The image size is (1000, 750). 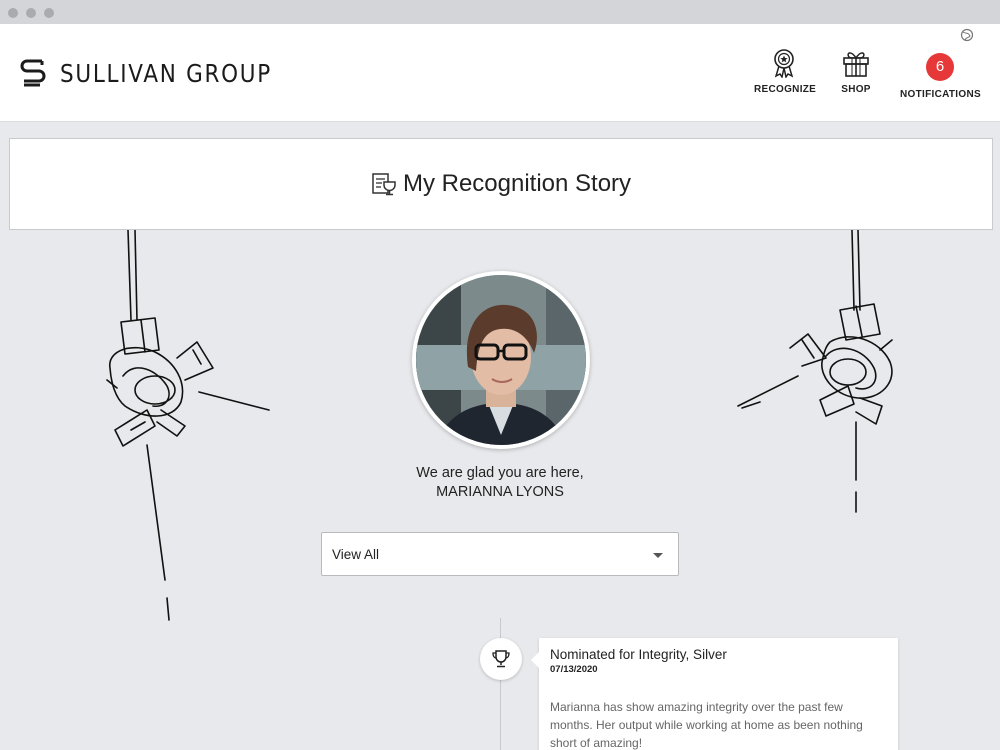 I want to click on welcome-greeting: We are glad you are here,, so click(x=500, y=473).